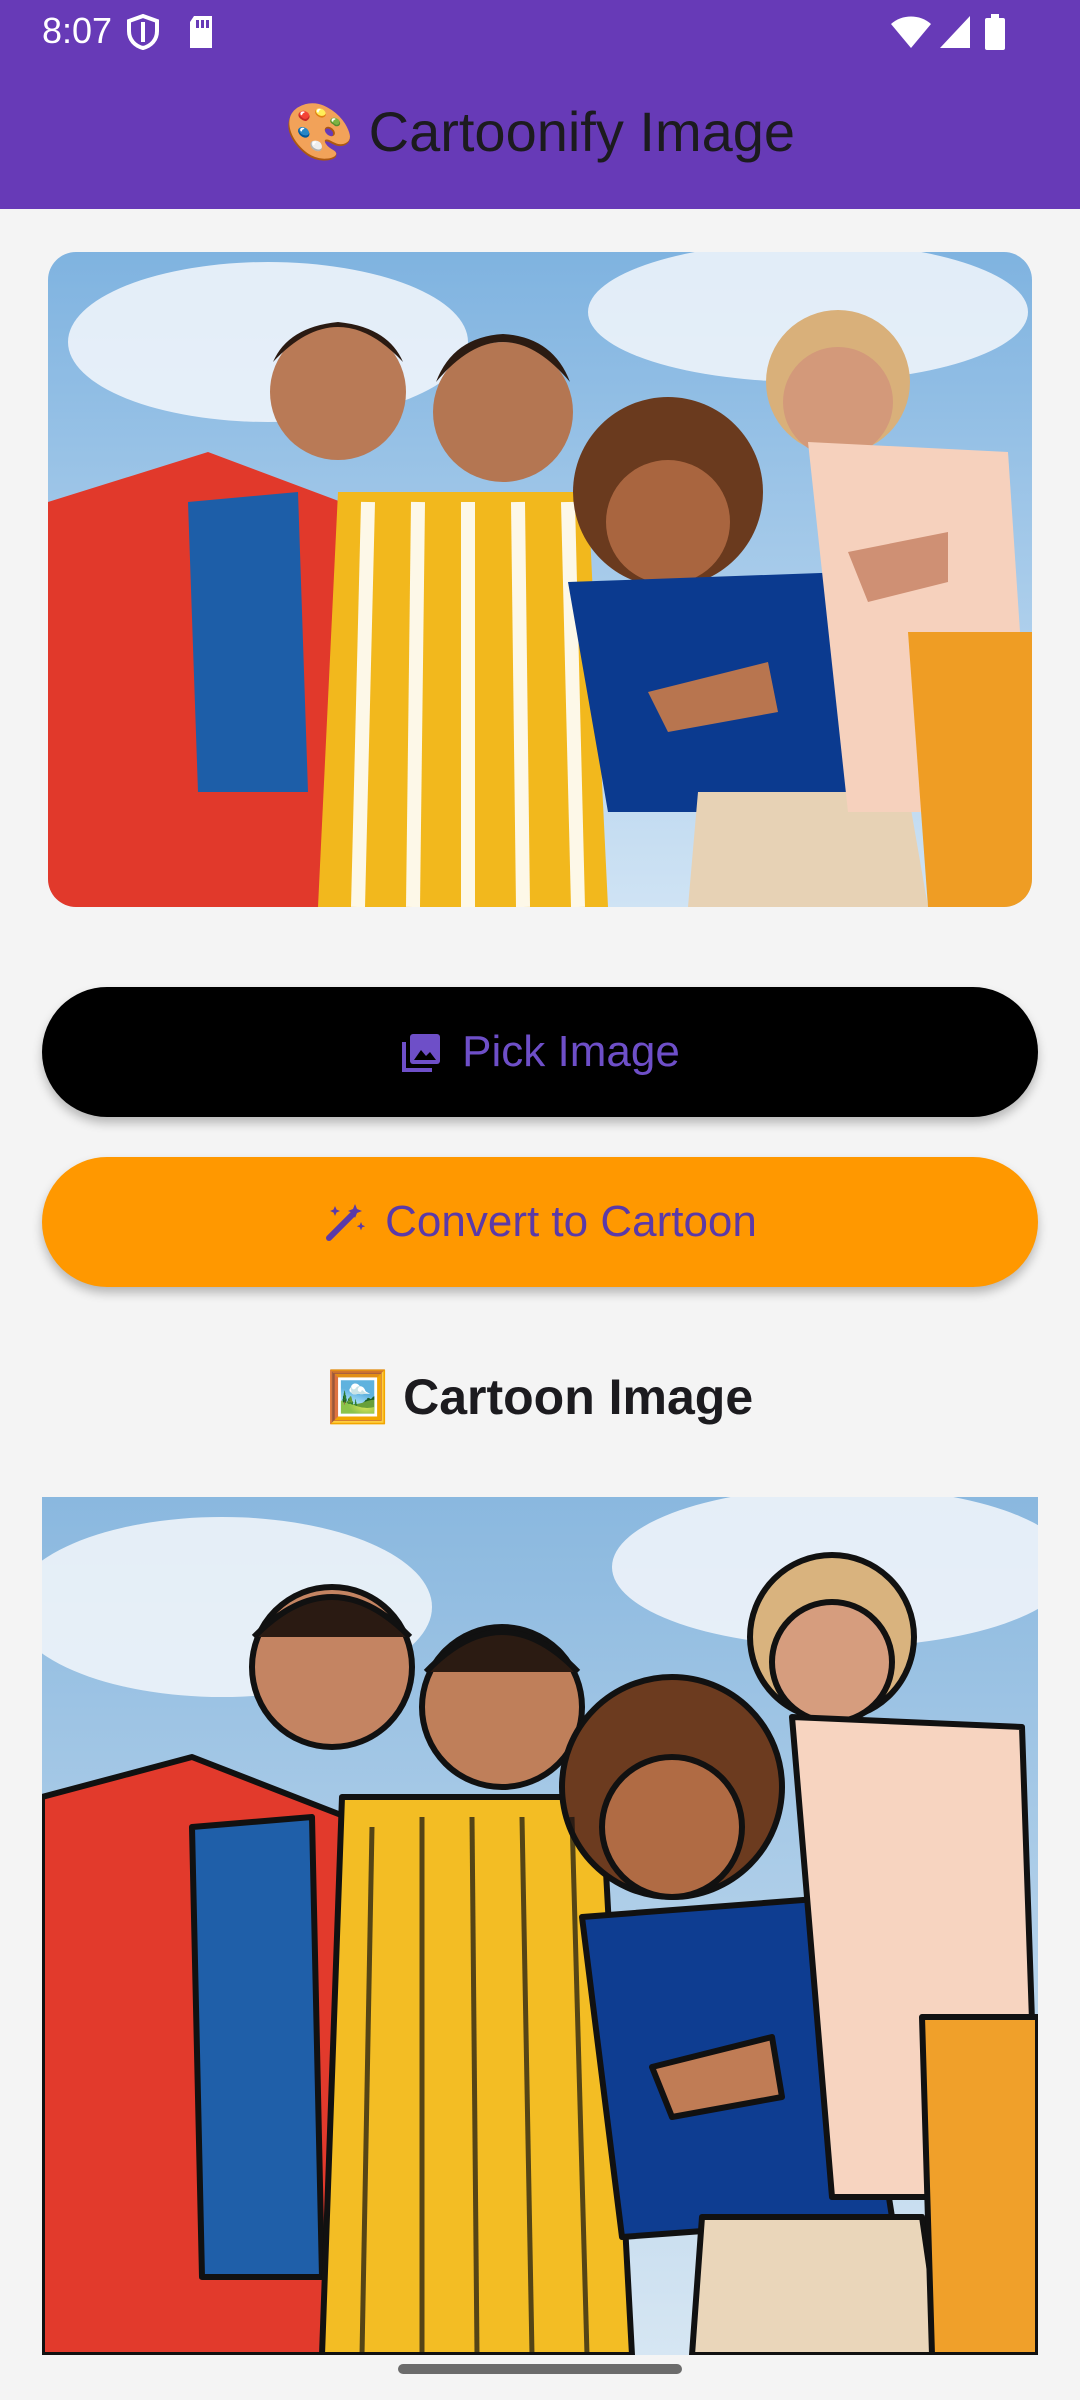 The image size is (1080, 2400). I want to click on status-time: 8:07, so click(77, 30).